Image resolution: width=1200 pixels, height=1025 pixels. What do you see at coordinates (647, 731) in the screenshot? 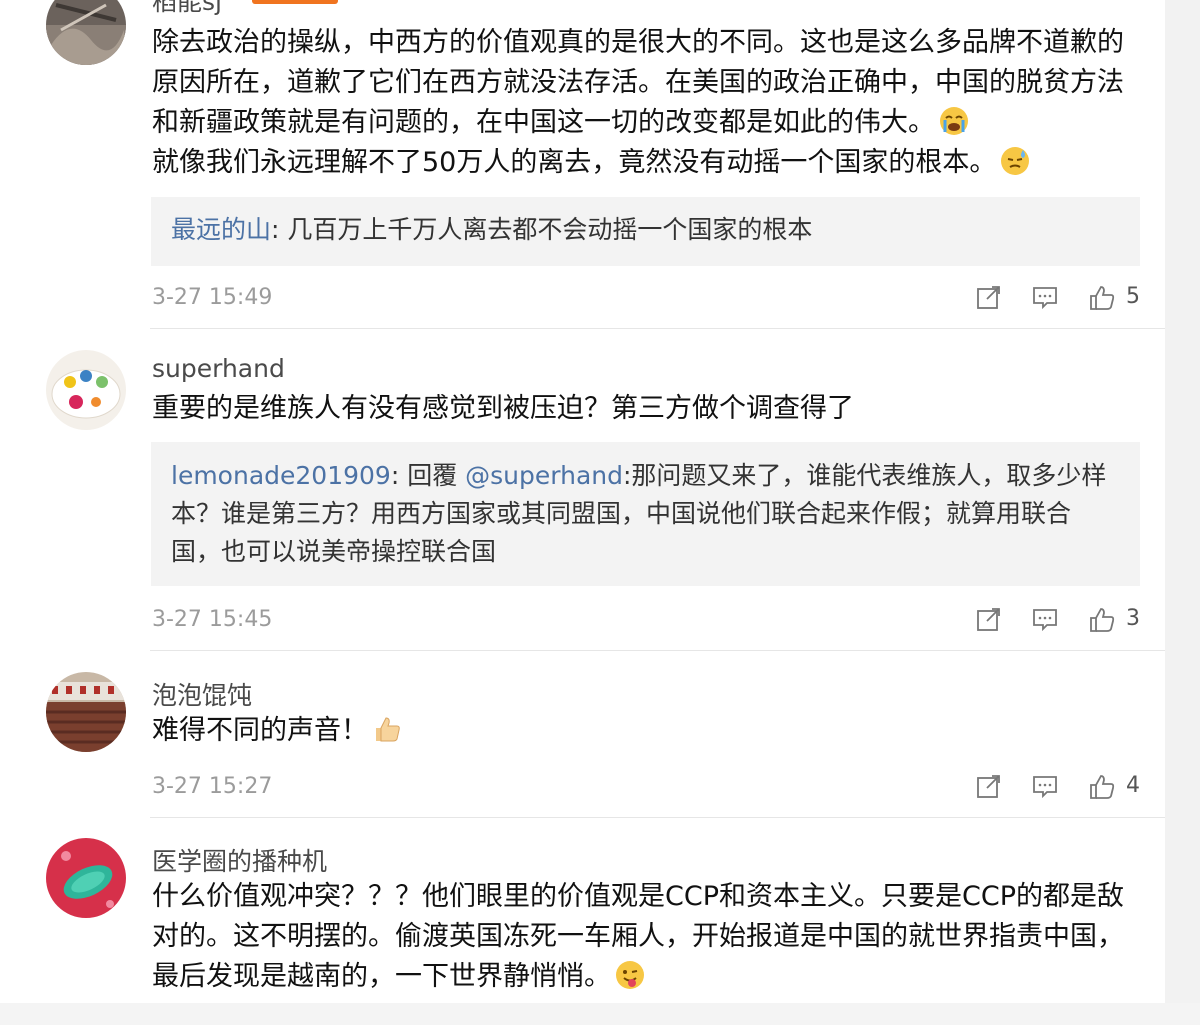
I see `comment-text: 难得不同的声音！` at bounding box center [647, 731].